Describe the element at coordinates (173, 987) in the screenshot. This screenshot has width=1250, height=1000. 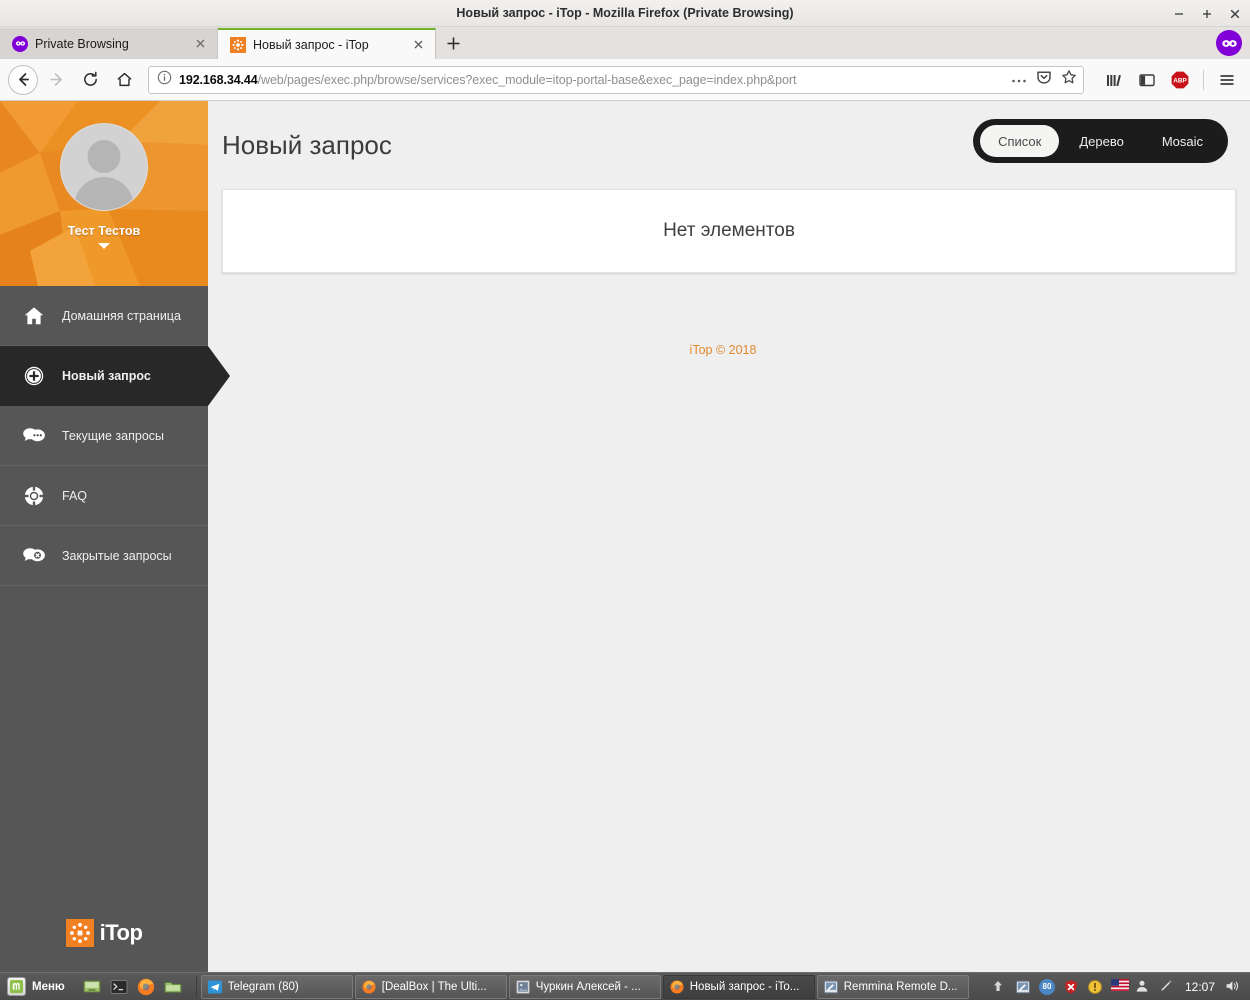
I see `file-manager-icon` at that location.